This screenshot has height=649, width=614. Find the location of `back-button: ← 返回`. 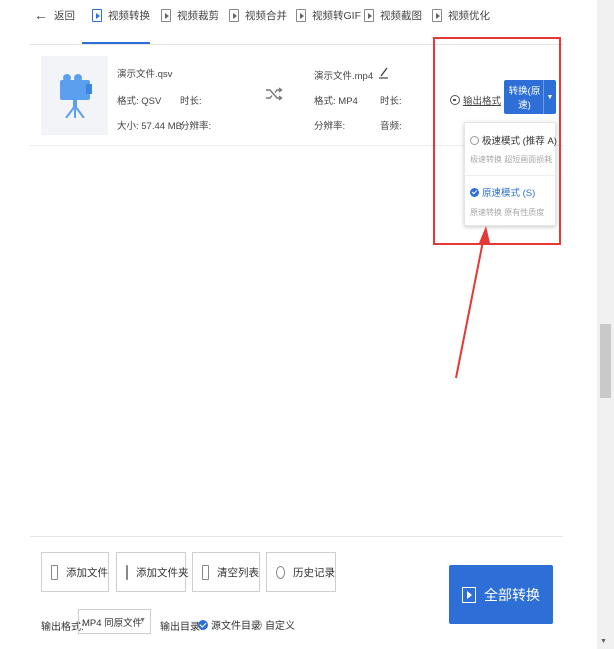

back-button: ← 返回 is located at coordinates (54, 15).